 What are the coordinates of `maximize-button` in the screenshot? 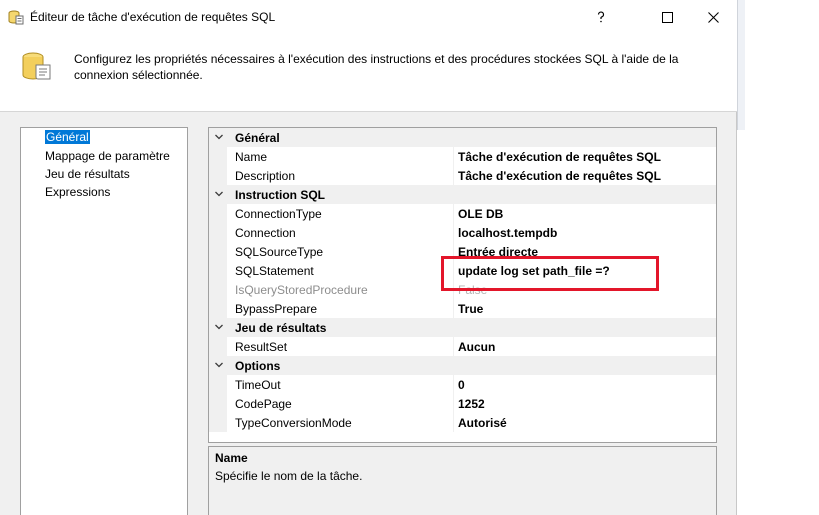 It's located at (667, 17).